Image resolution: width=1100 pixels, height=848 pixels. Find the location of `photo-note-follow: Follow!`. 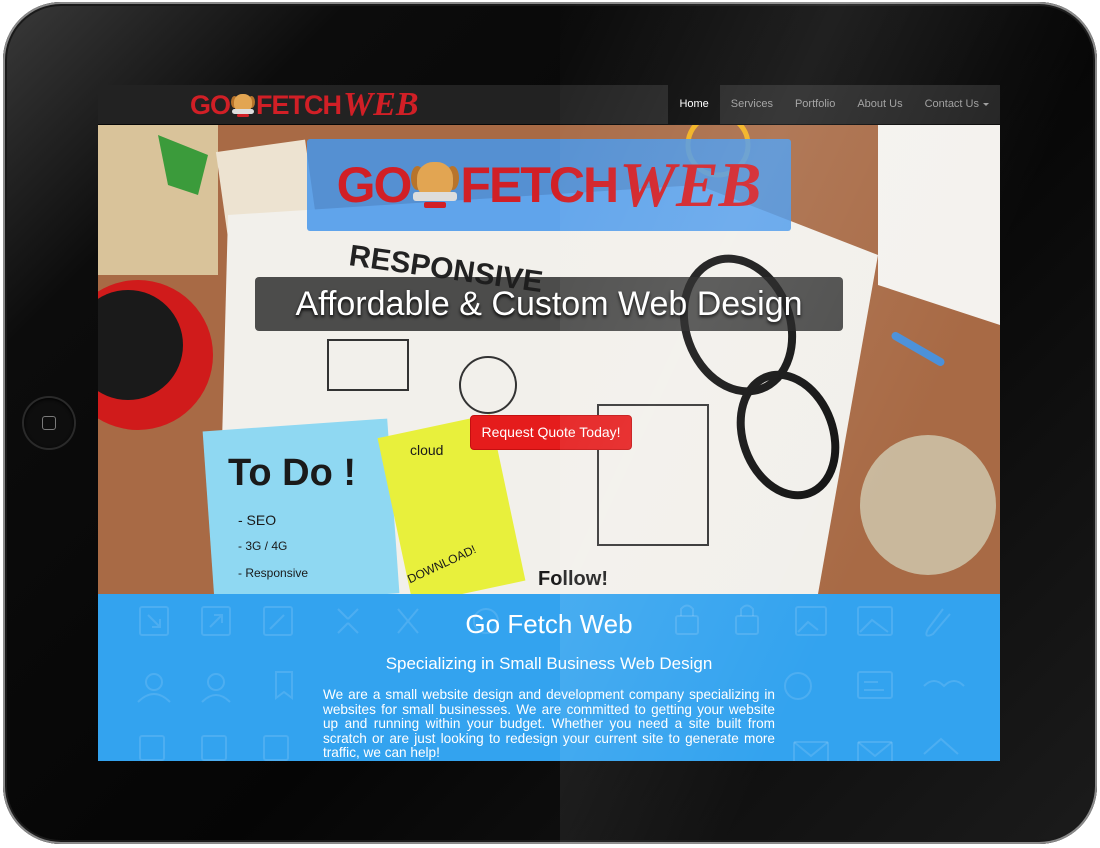

photo-note-follow: Follow! is located at coordinates (573, 579).